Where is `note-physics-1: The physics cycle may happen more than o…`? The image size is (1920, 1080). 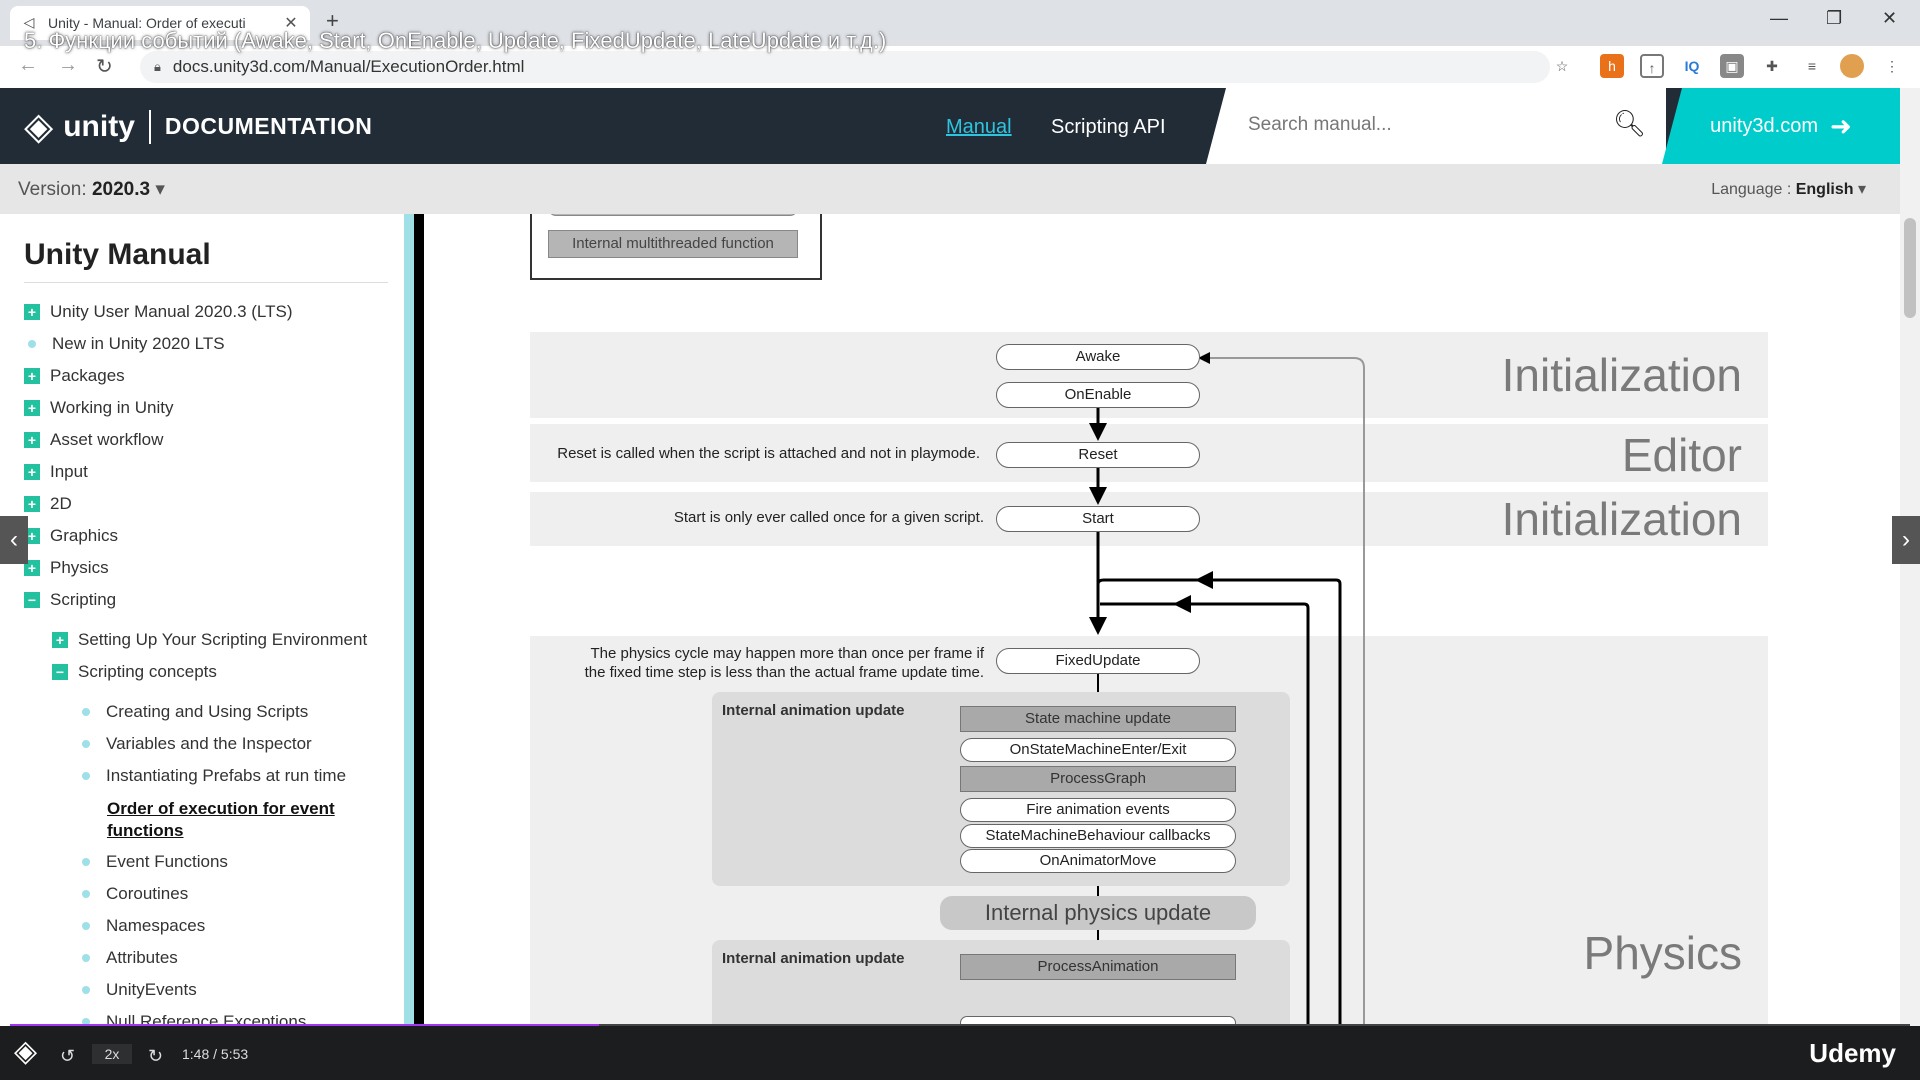 note-physics-1: The physics cycle may happen more than o… is located at coordinates (787, 653).